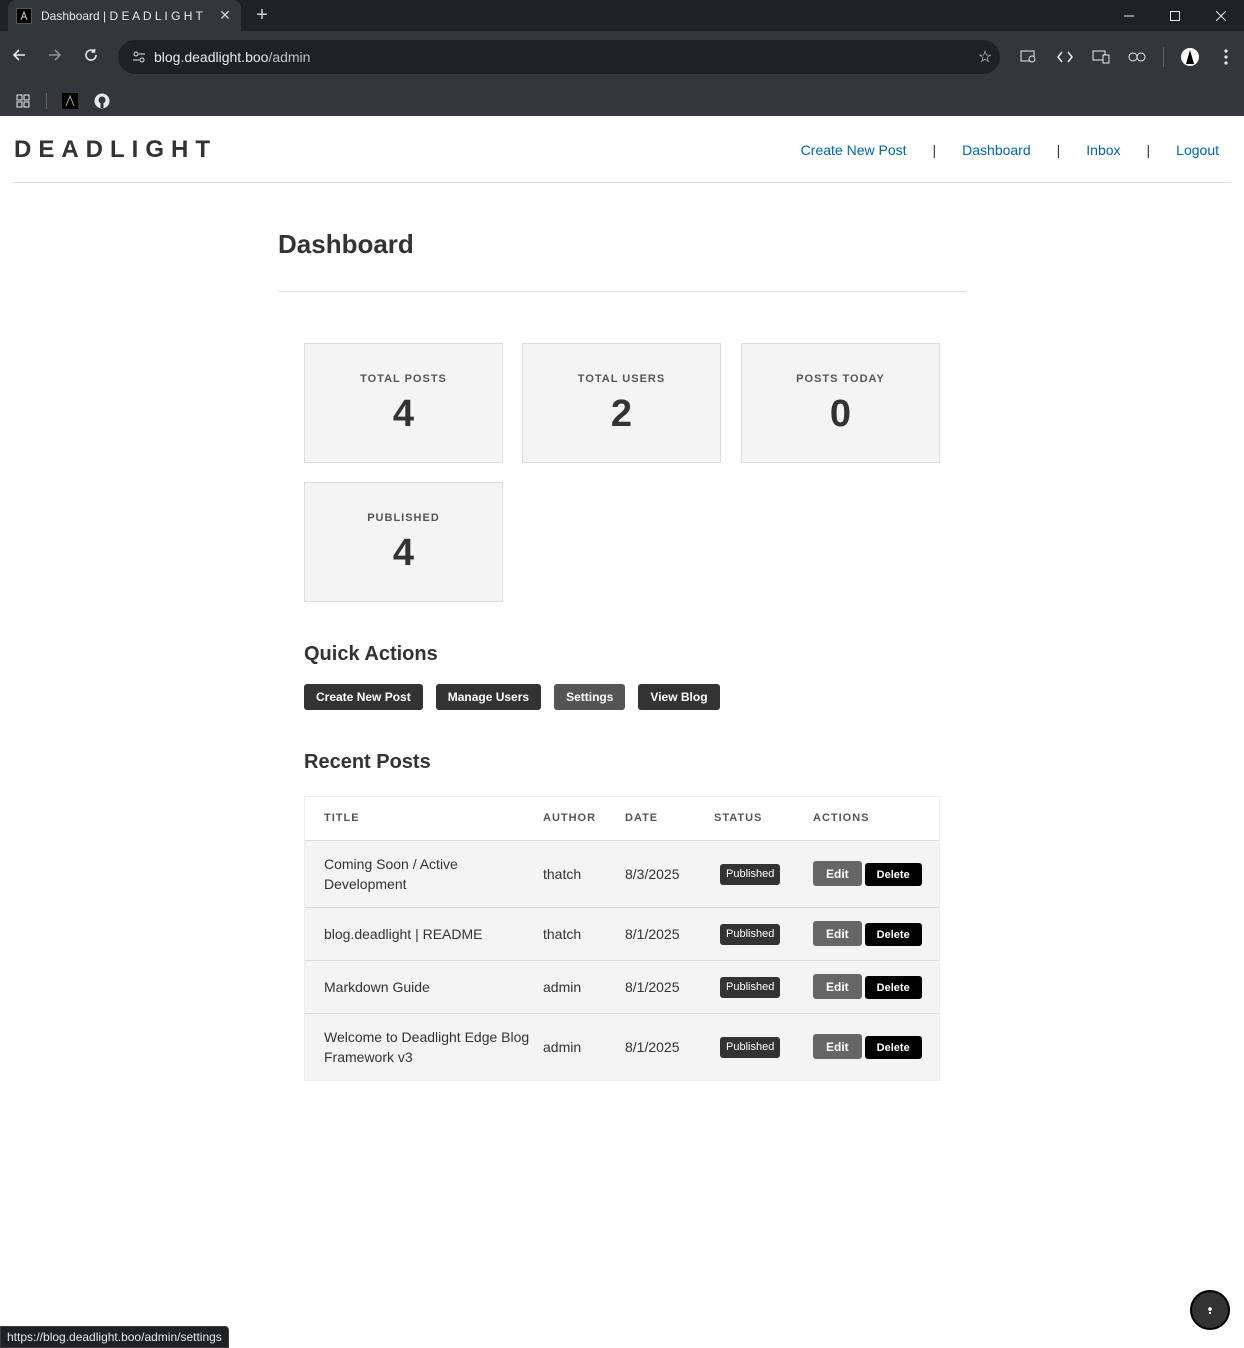 This screenshot has height=1348, width=1244. What do you see at coordinates (1163, 57) in the screenshot?
I see `toolbar-divider` at bounding box center [1163, 57].